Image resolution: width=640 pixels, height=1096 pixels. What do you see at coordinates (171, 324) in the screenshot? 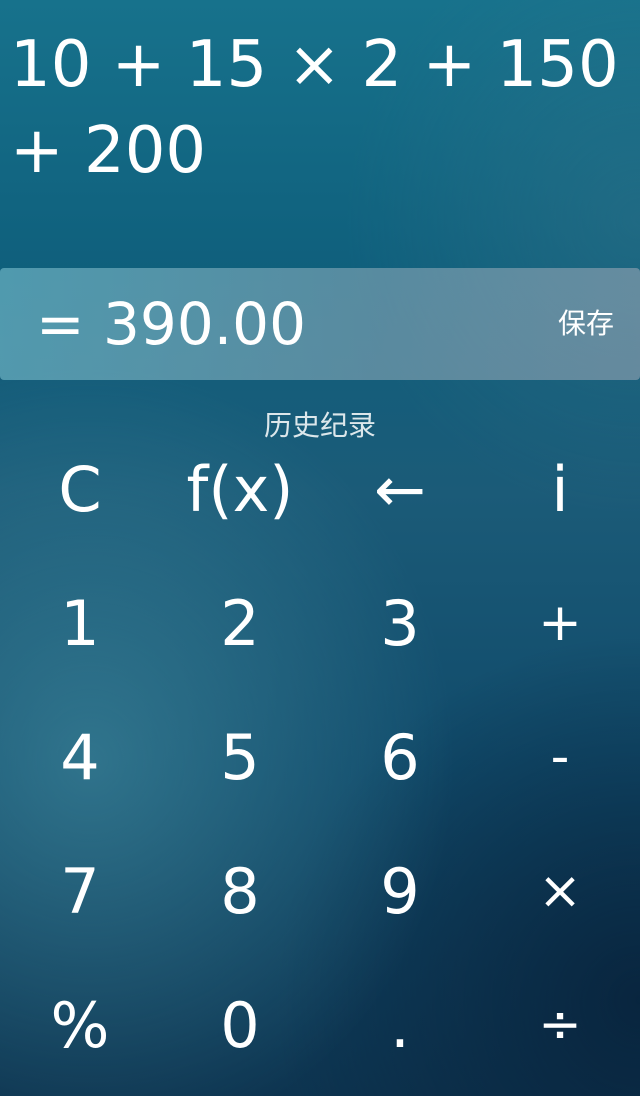
I see `result-value: = 390.00` at bounding box center [171, 324].